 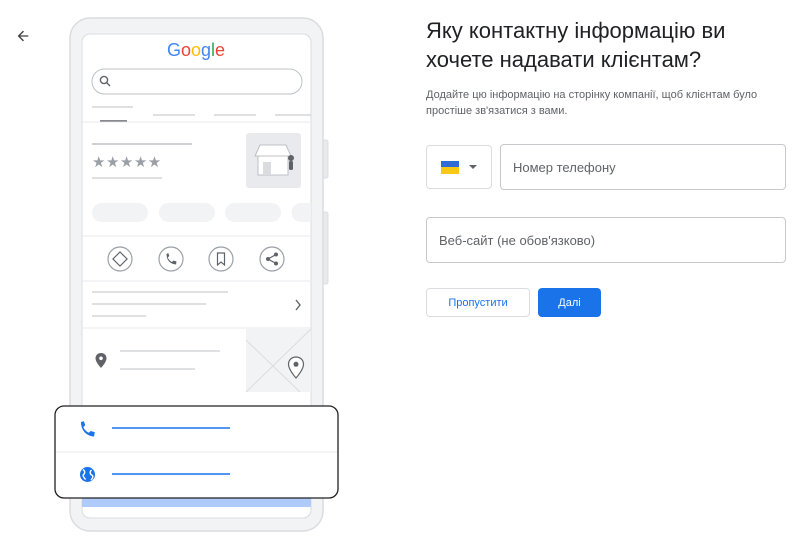 I want to click on skip-button: Пропустити, so click(x=478, y=302).